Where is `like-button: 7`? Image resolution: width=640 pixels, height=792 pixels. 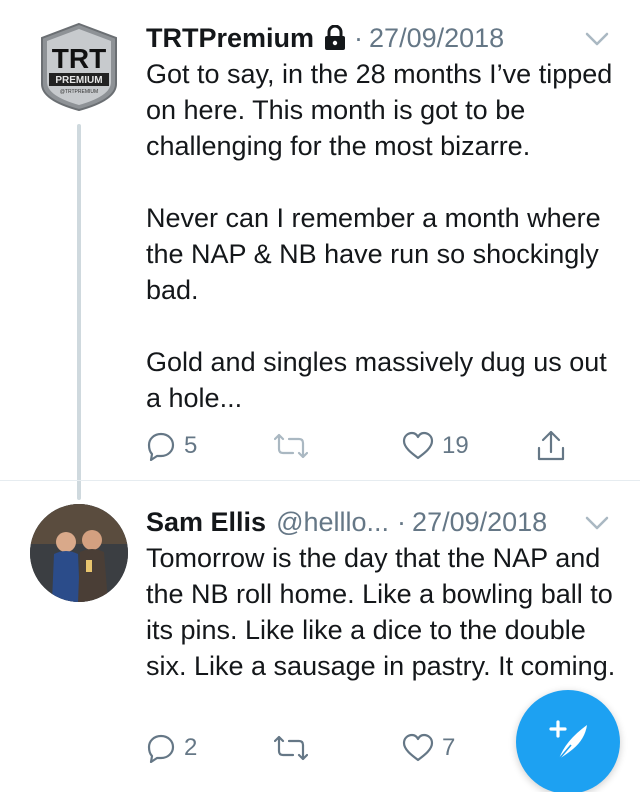
like-button: 7 is located at coordinates (428, 748).